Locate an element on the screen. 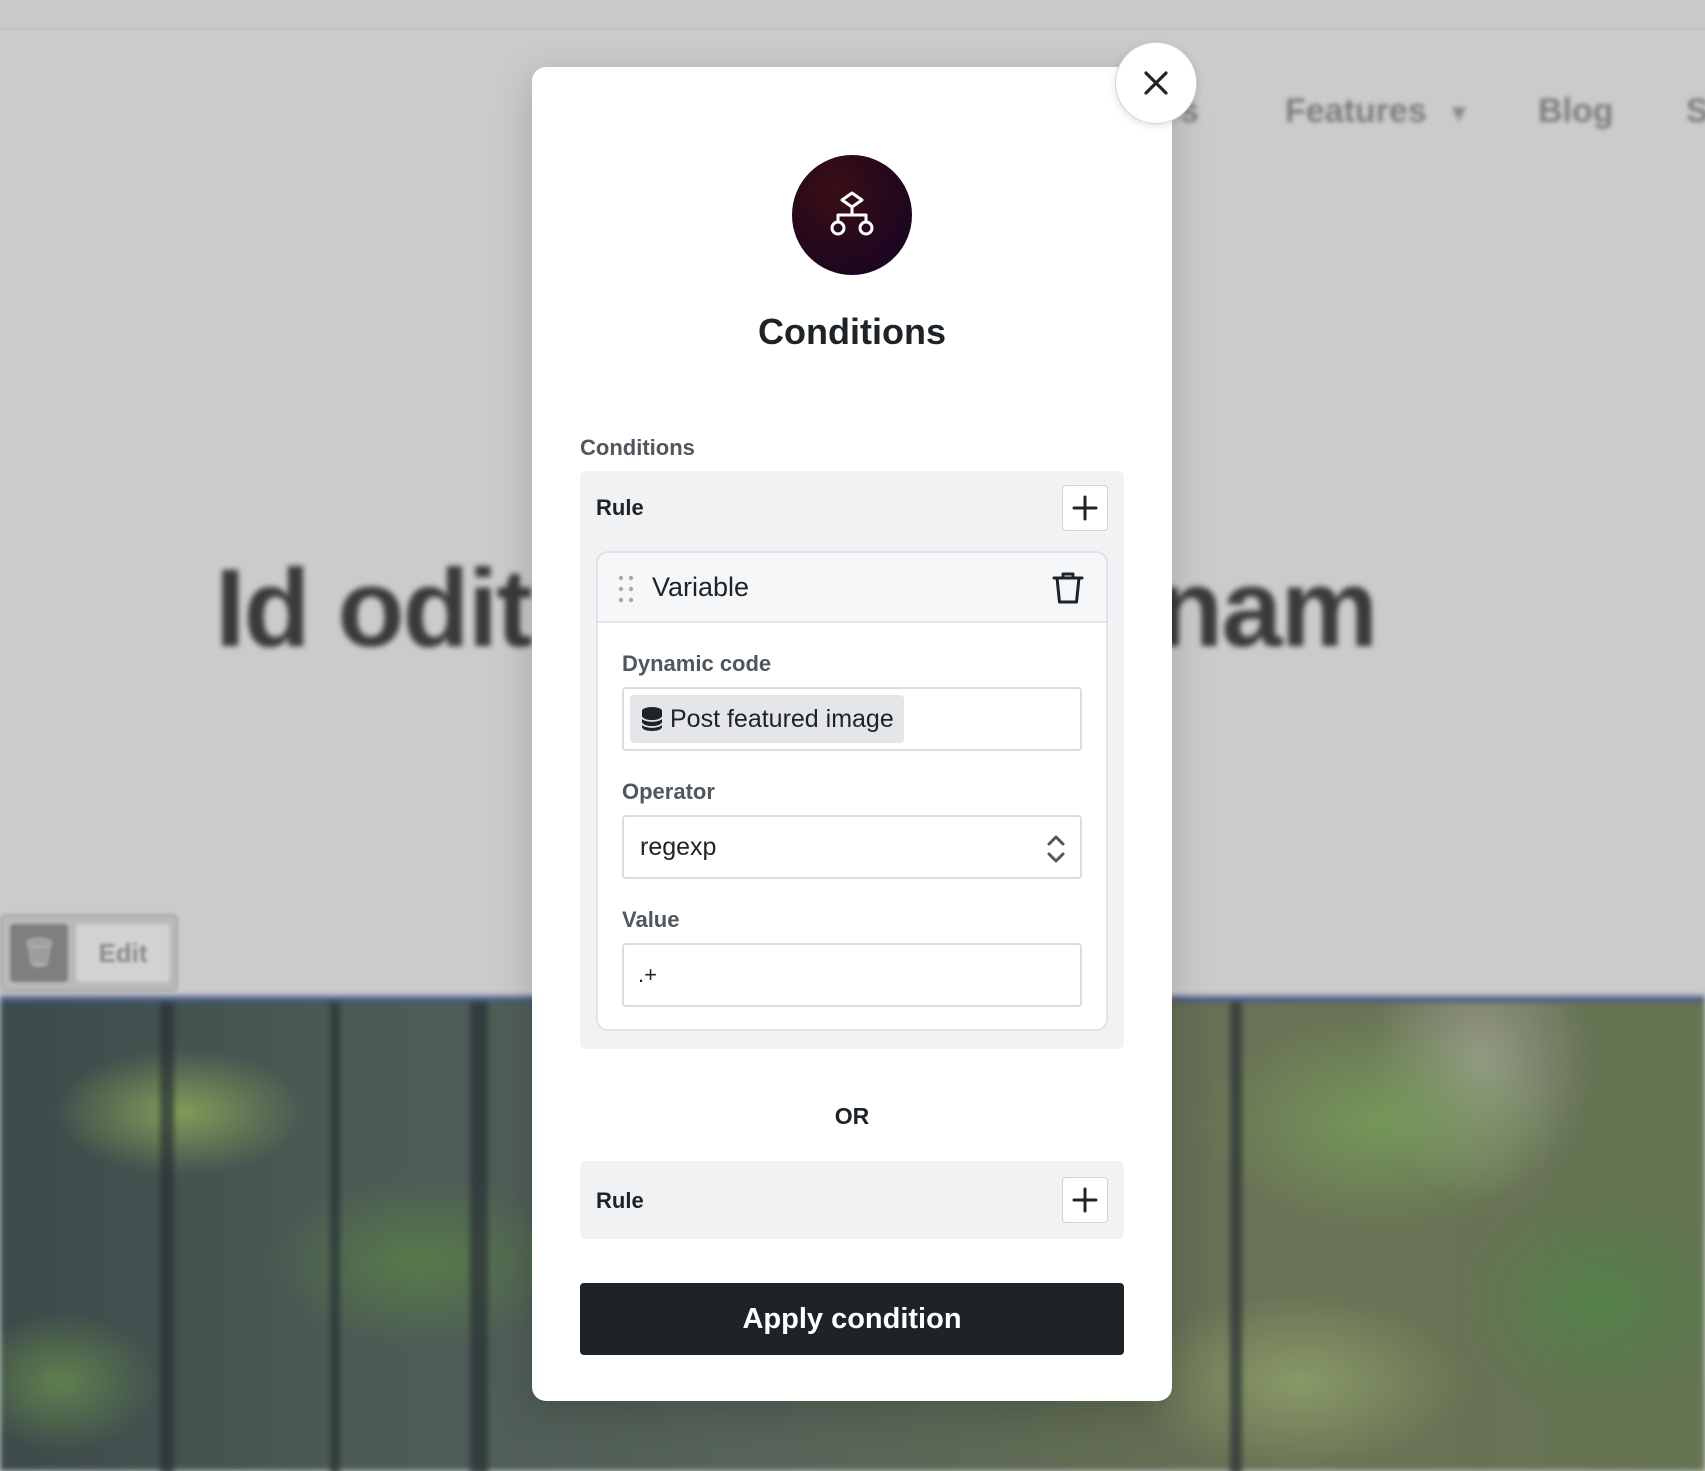 This screenshot has height=1471, width=1705. variable-card-header: Variable is located at coordinates (852, 588).